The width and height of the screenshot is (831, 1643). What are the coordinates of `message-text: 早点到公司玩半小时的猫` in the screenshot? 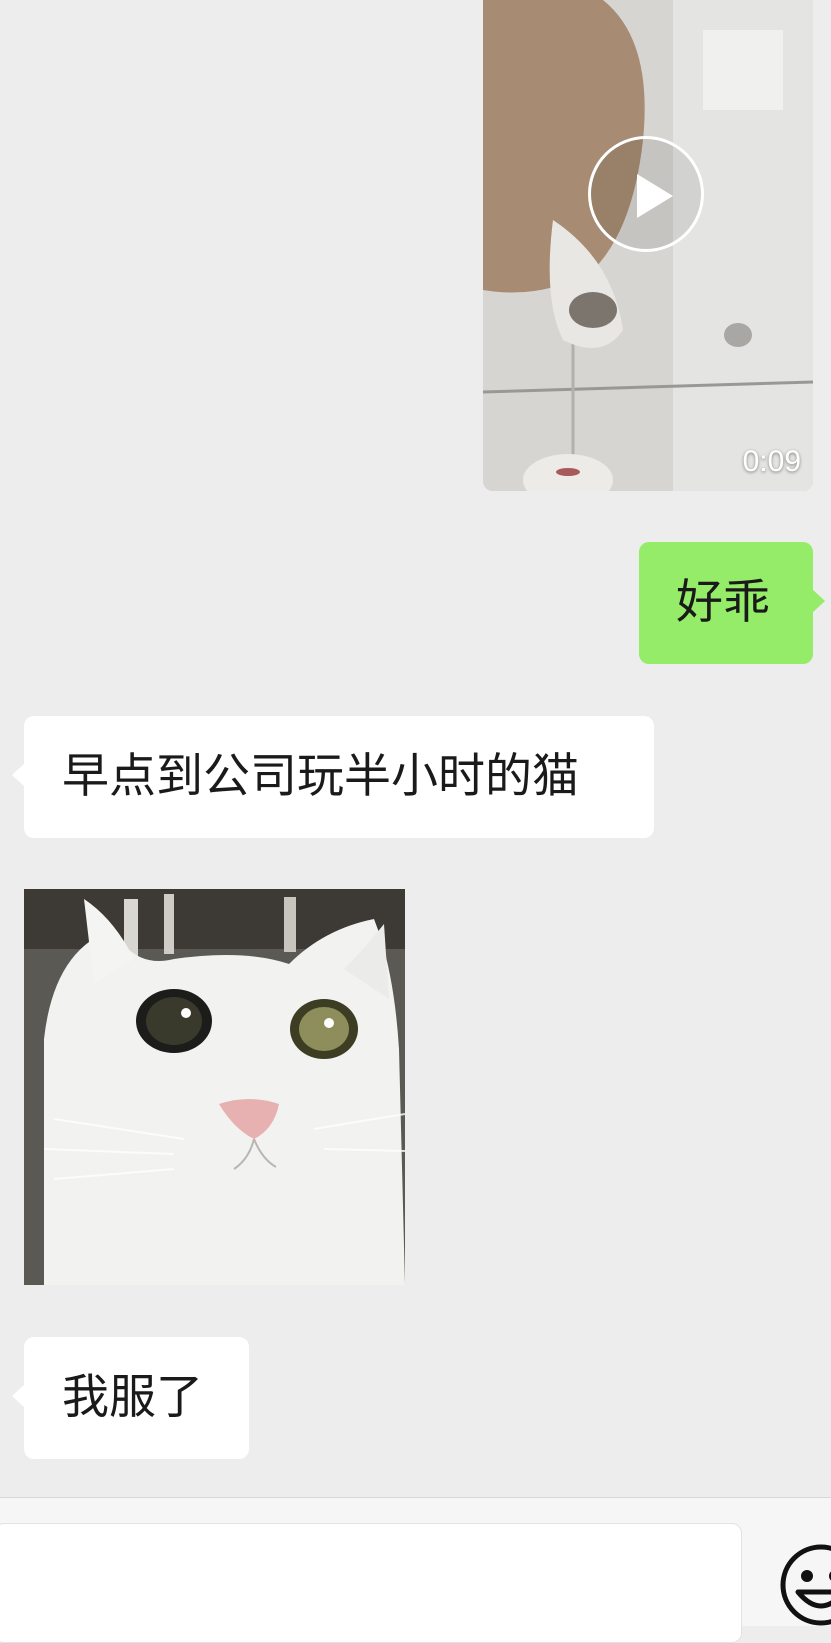 It's located at (320, 776).